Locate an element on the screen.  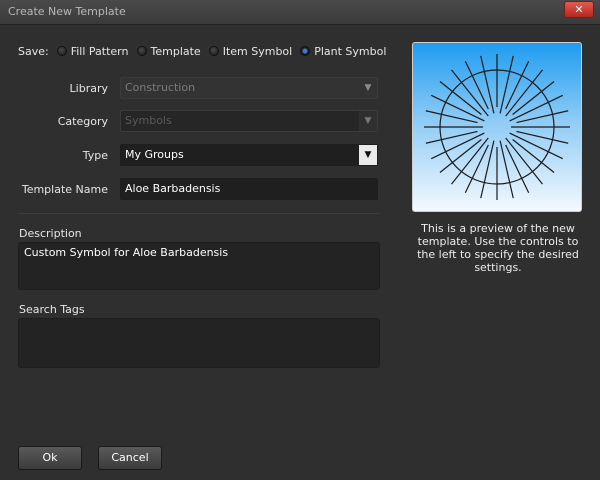
radial-plant-symbol-icon is located at coordinates (497, 127).